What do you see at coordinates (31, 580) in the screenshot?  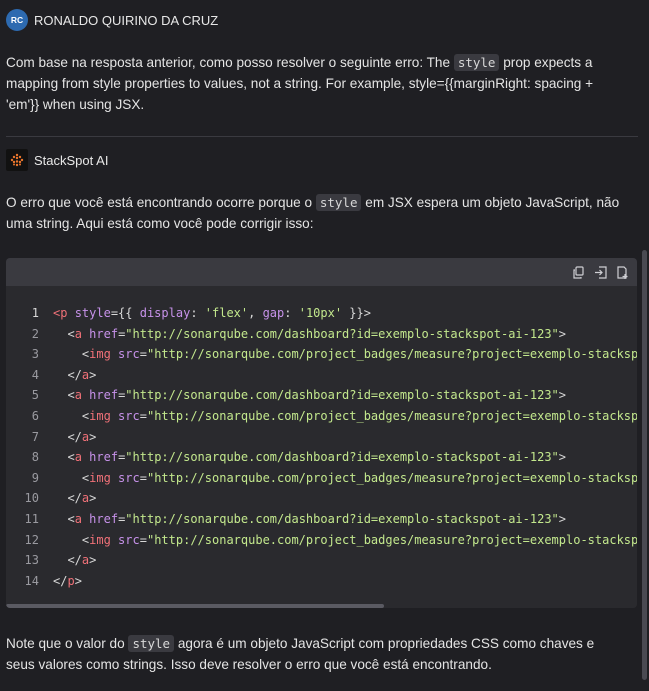 I see `line-number: 14` at bounding box center [31, 580].